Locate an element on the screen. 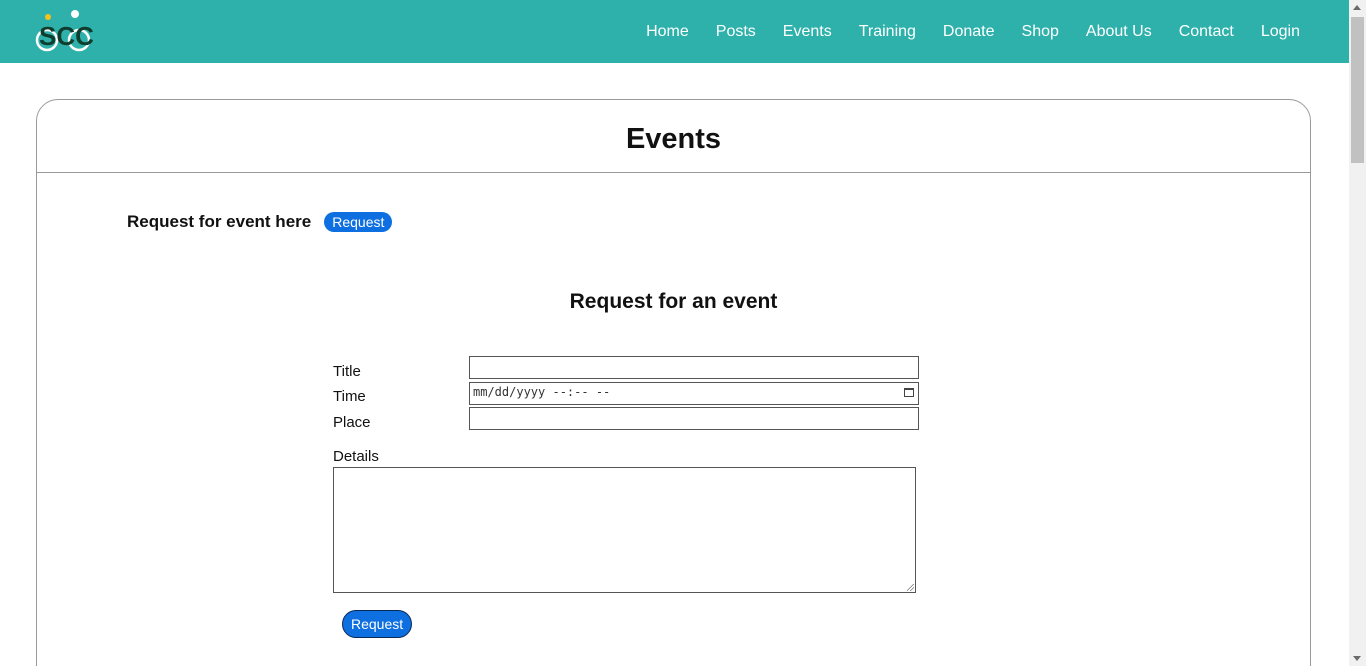  calendar-icon is located at coordinates (909, 392).